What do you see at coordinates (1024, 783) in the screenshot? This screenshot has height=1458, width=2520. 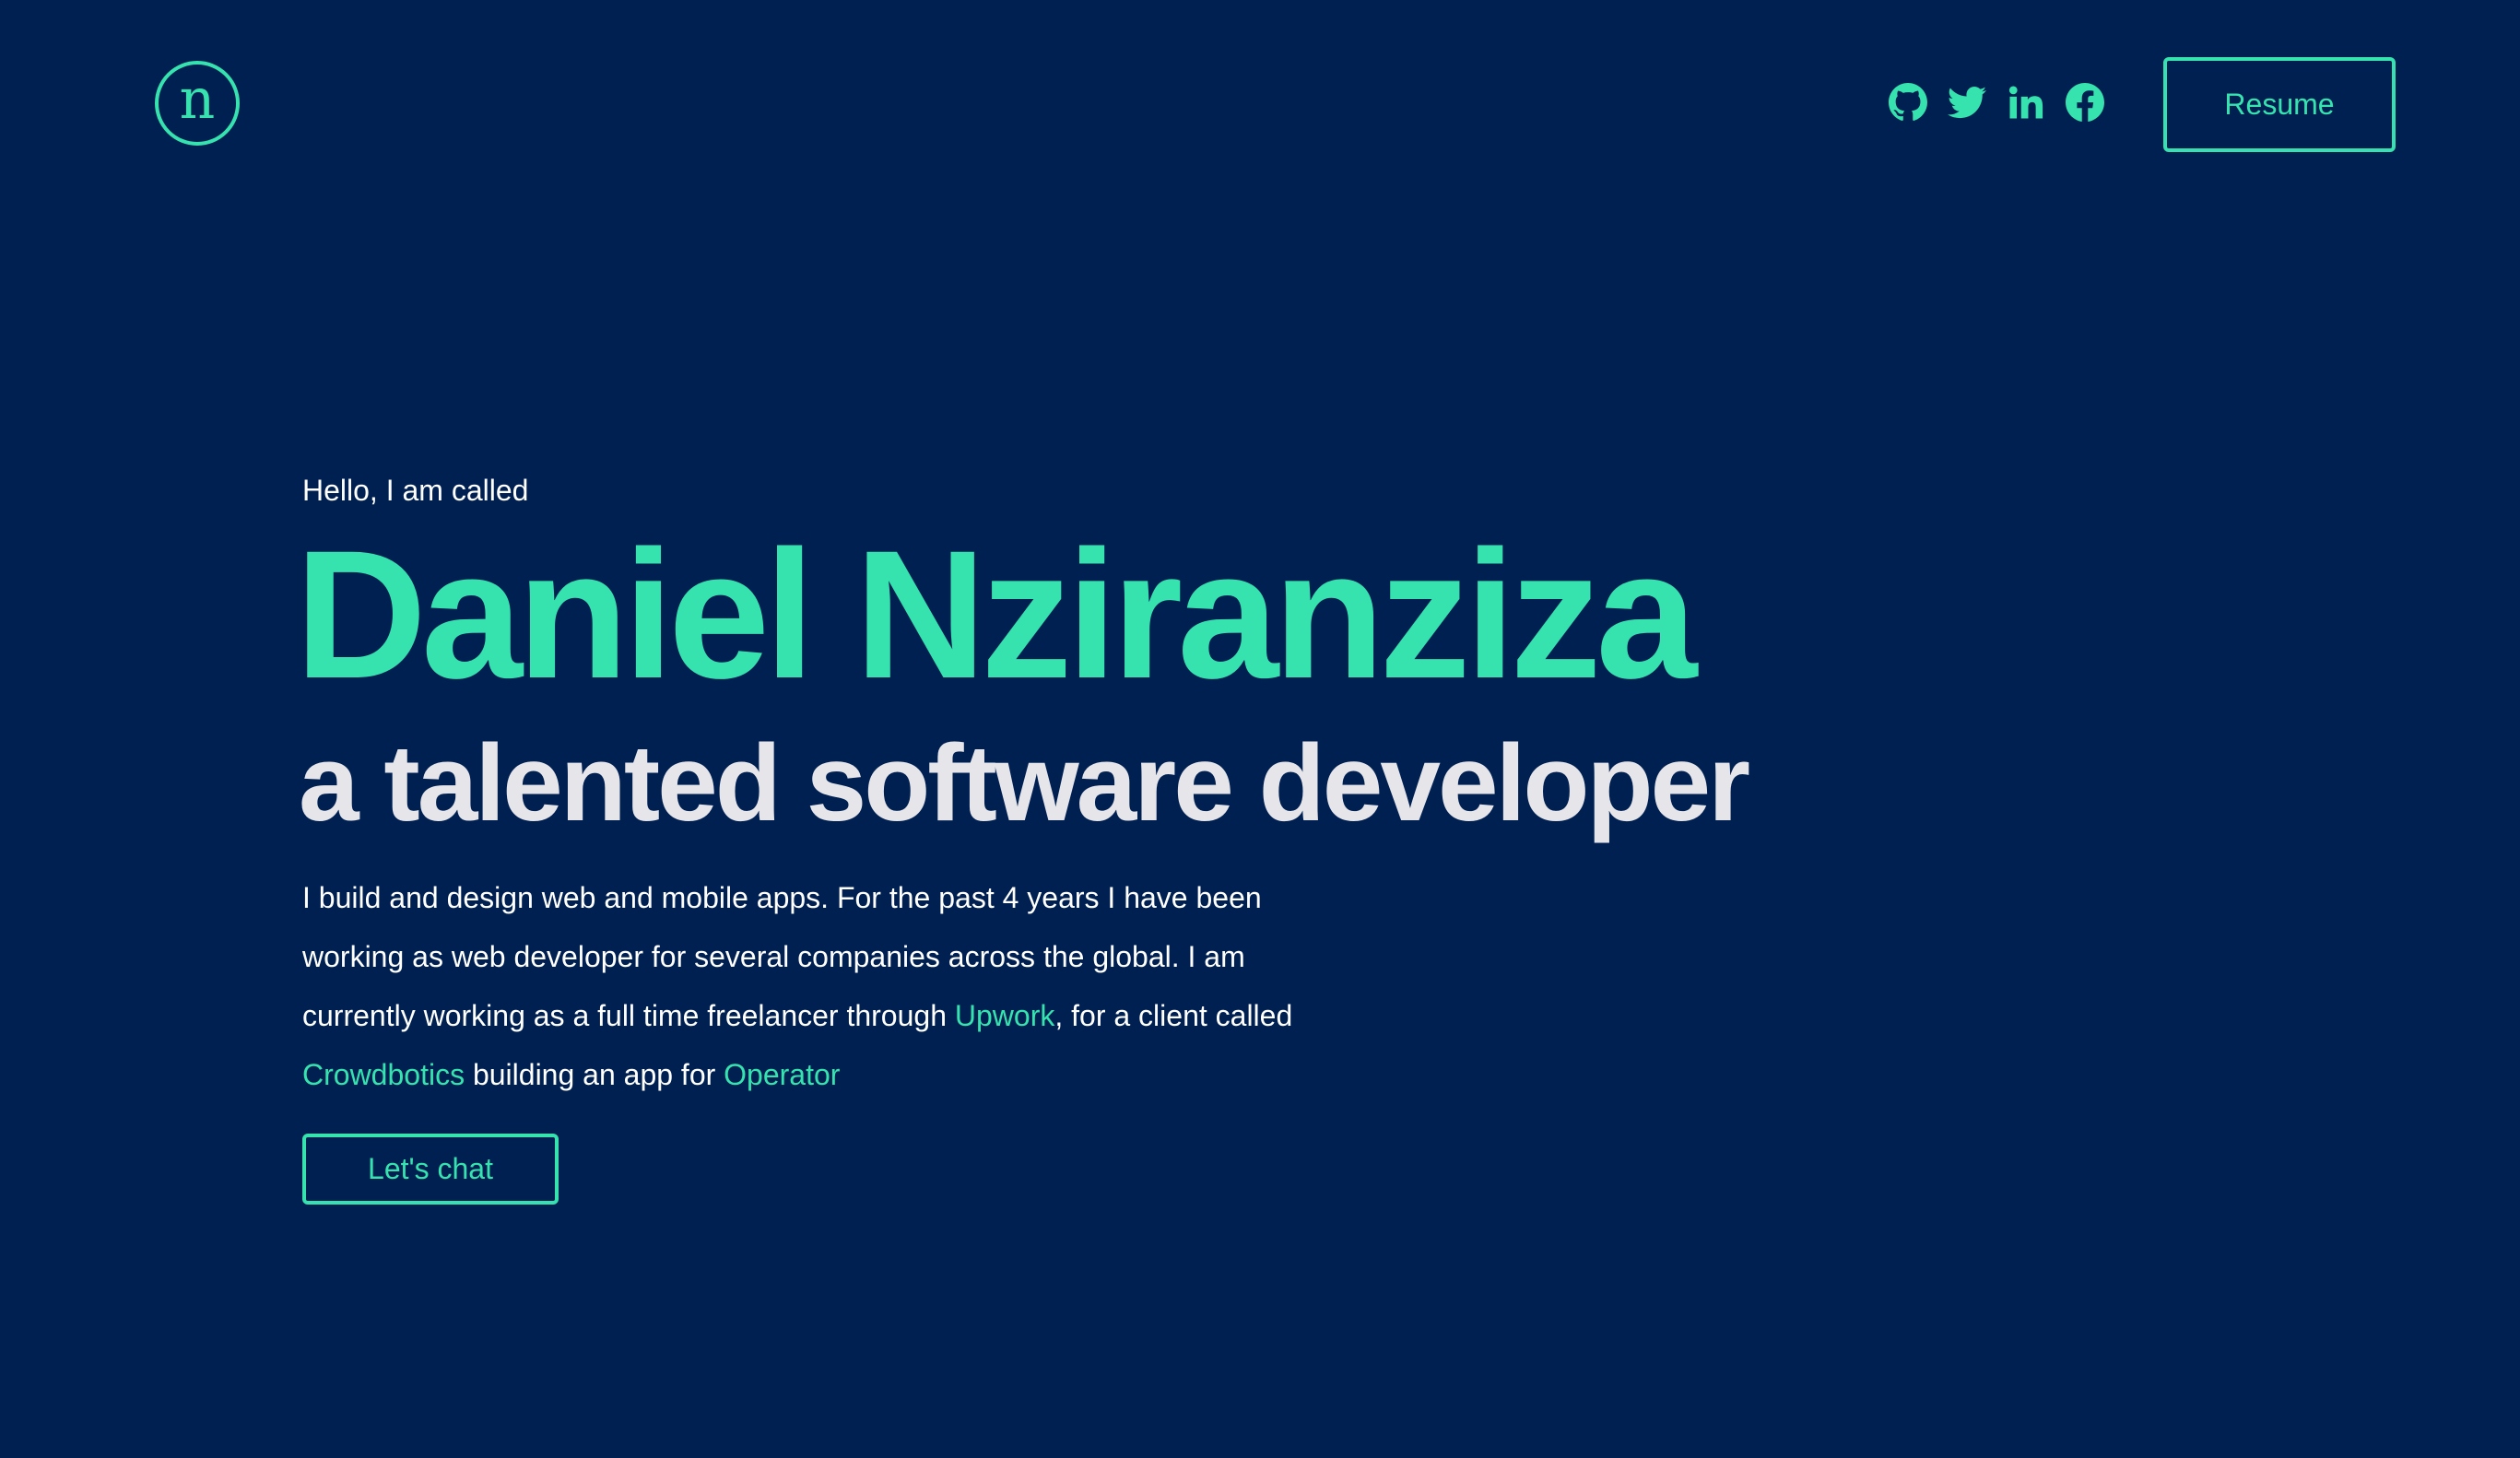 I see `hero-tagline: a talented software developer` at bounding box center [1024, 783].